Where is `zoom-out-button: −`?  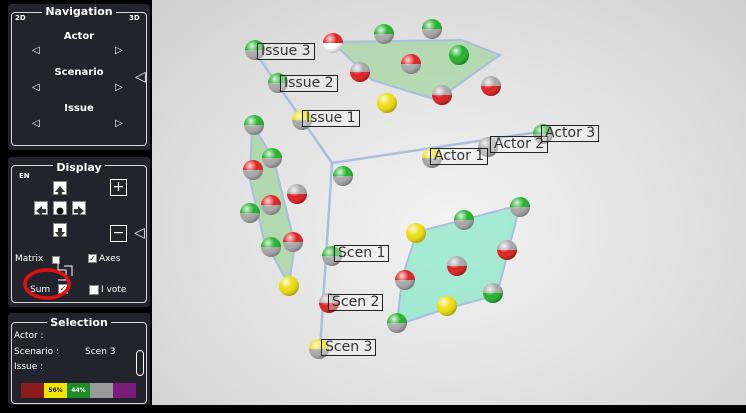
zoom-out-button: − is located at coordinates (118, 233).